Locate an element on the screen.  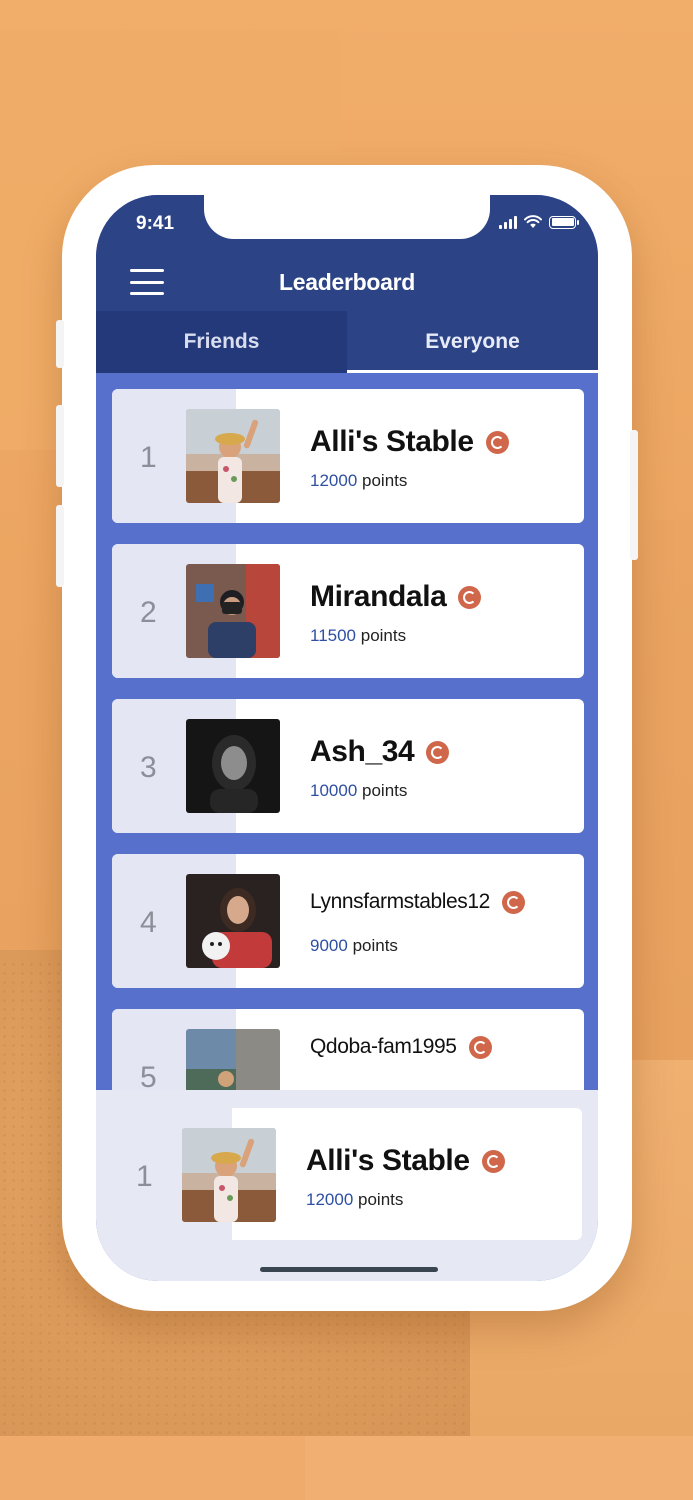
cellular-signal-icon is located at coordinates (508, 222).